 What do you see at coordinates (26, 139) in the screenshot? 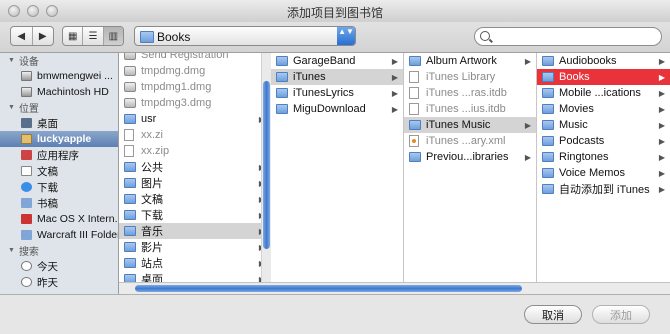
I see `house-icon` at bounding box center [26, 139].